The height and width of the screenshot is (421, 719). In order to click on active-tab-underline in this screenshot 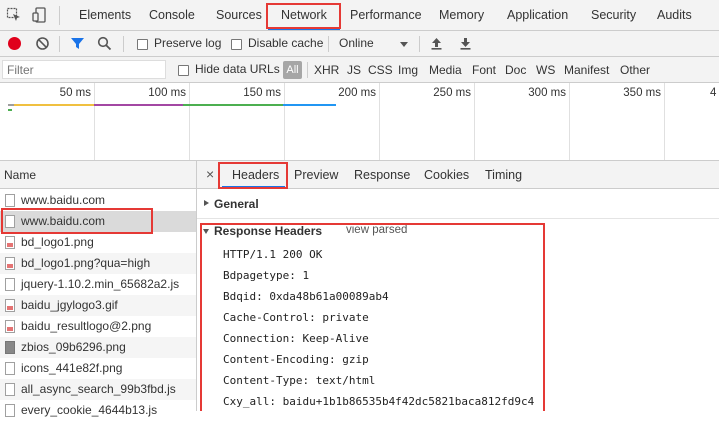, I will do `click(304, 29)`.